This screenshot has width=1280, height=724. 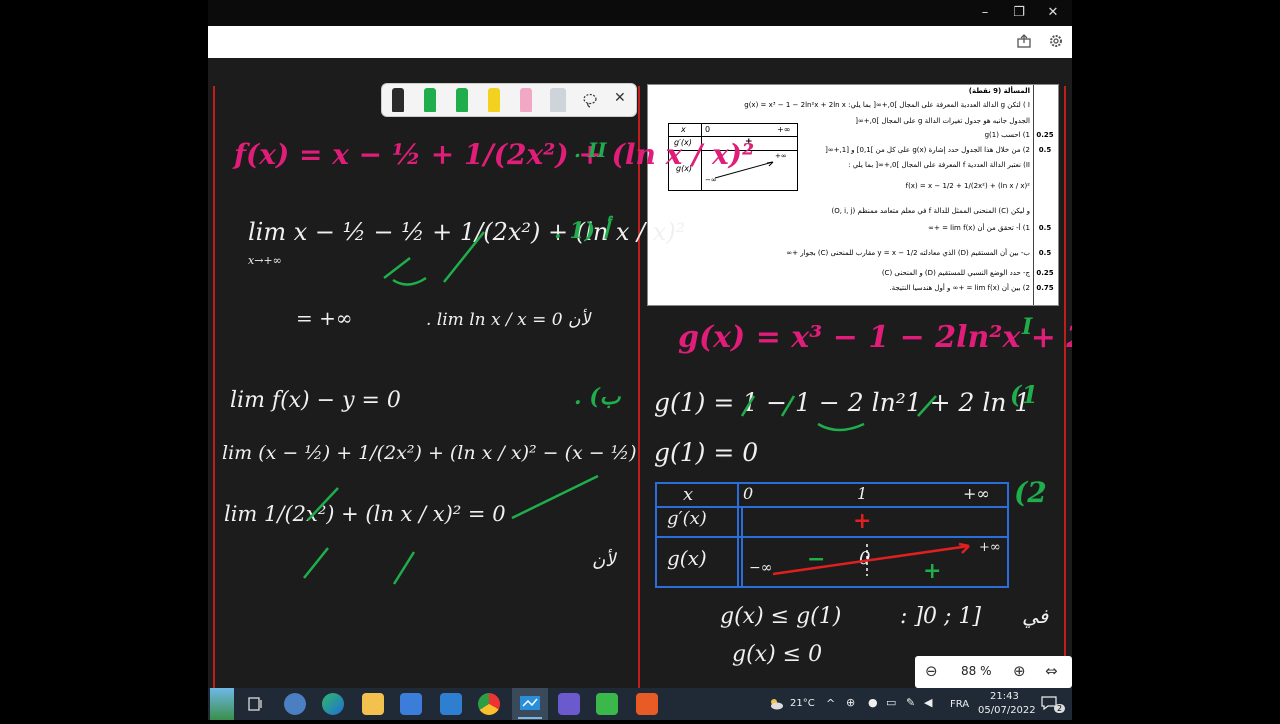 I want to click on problem-line: f(x) = x − 1/2 + 1/(2x²) + (ln x / x)², so click(x=967, y=186).